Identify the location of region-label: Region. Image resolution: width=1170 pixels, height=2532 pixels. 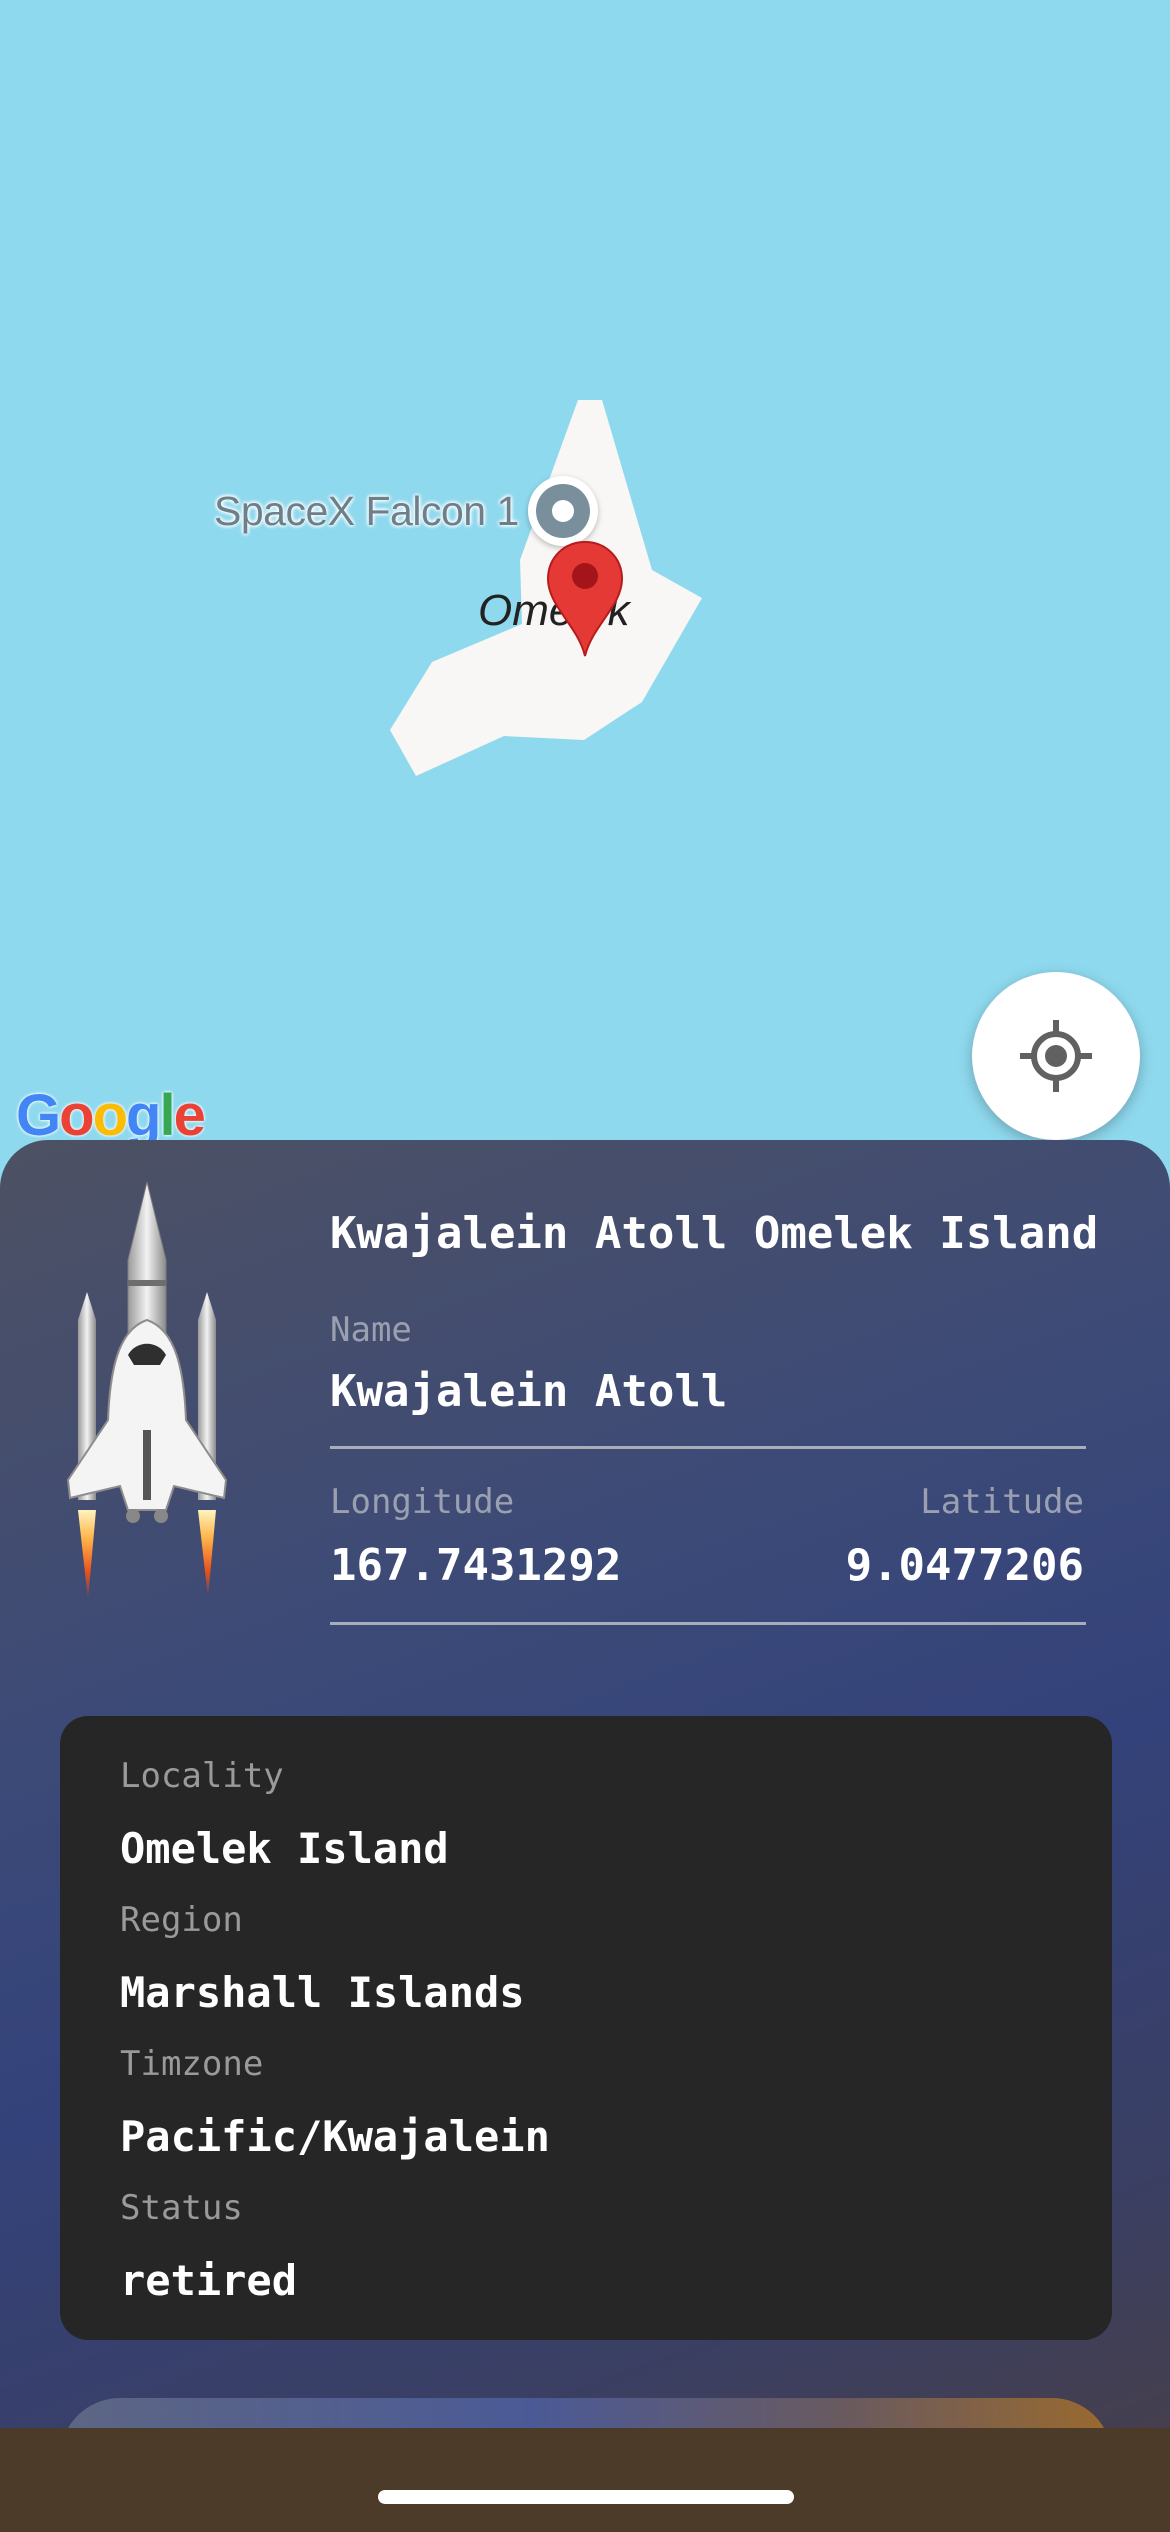
(181, 1920).